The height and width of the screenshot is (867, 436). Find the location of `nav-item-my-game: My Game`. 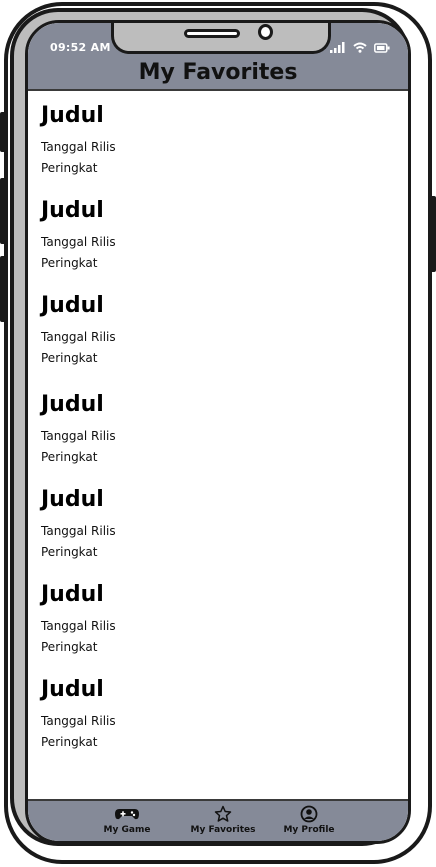

nav-item-my-game: My Game is located at coordinates (127, 820).